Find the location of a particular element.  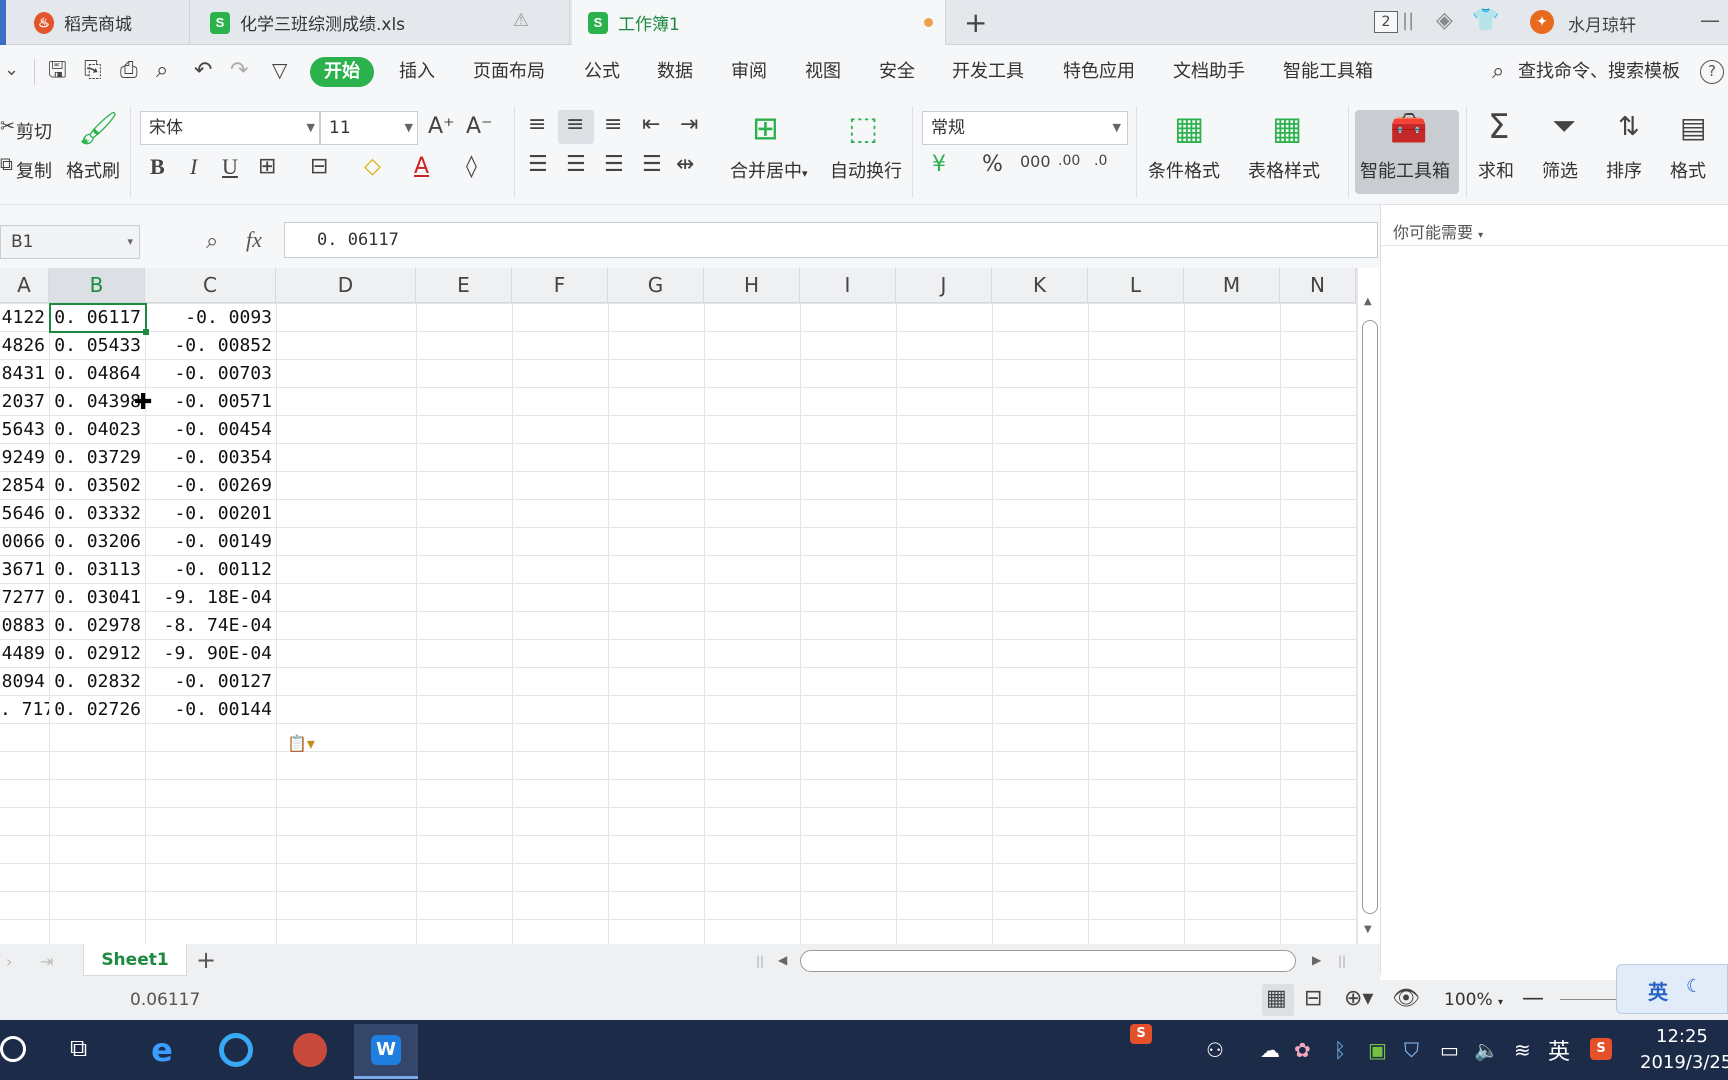

cell-b2: 0. 05433 is located at coordinates (97, 346).